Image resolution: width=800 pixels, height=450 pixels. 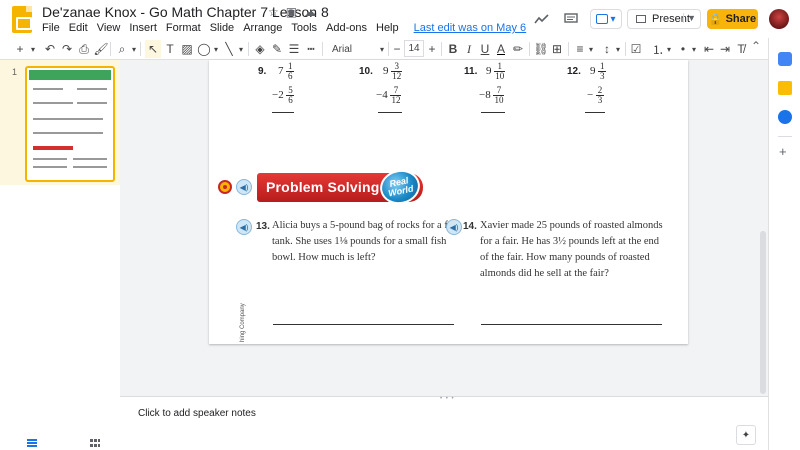 I want to click on menu-tools: Tools, so click(x=304, y=28).